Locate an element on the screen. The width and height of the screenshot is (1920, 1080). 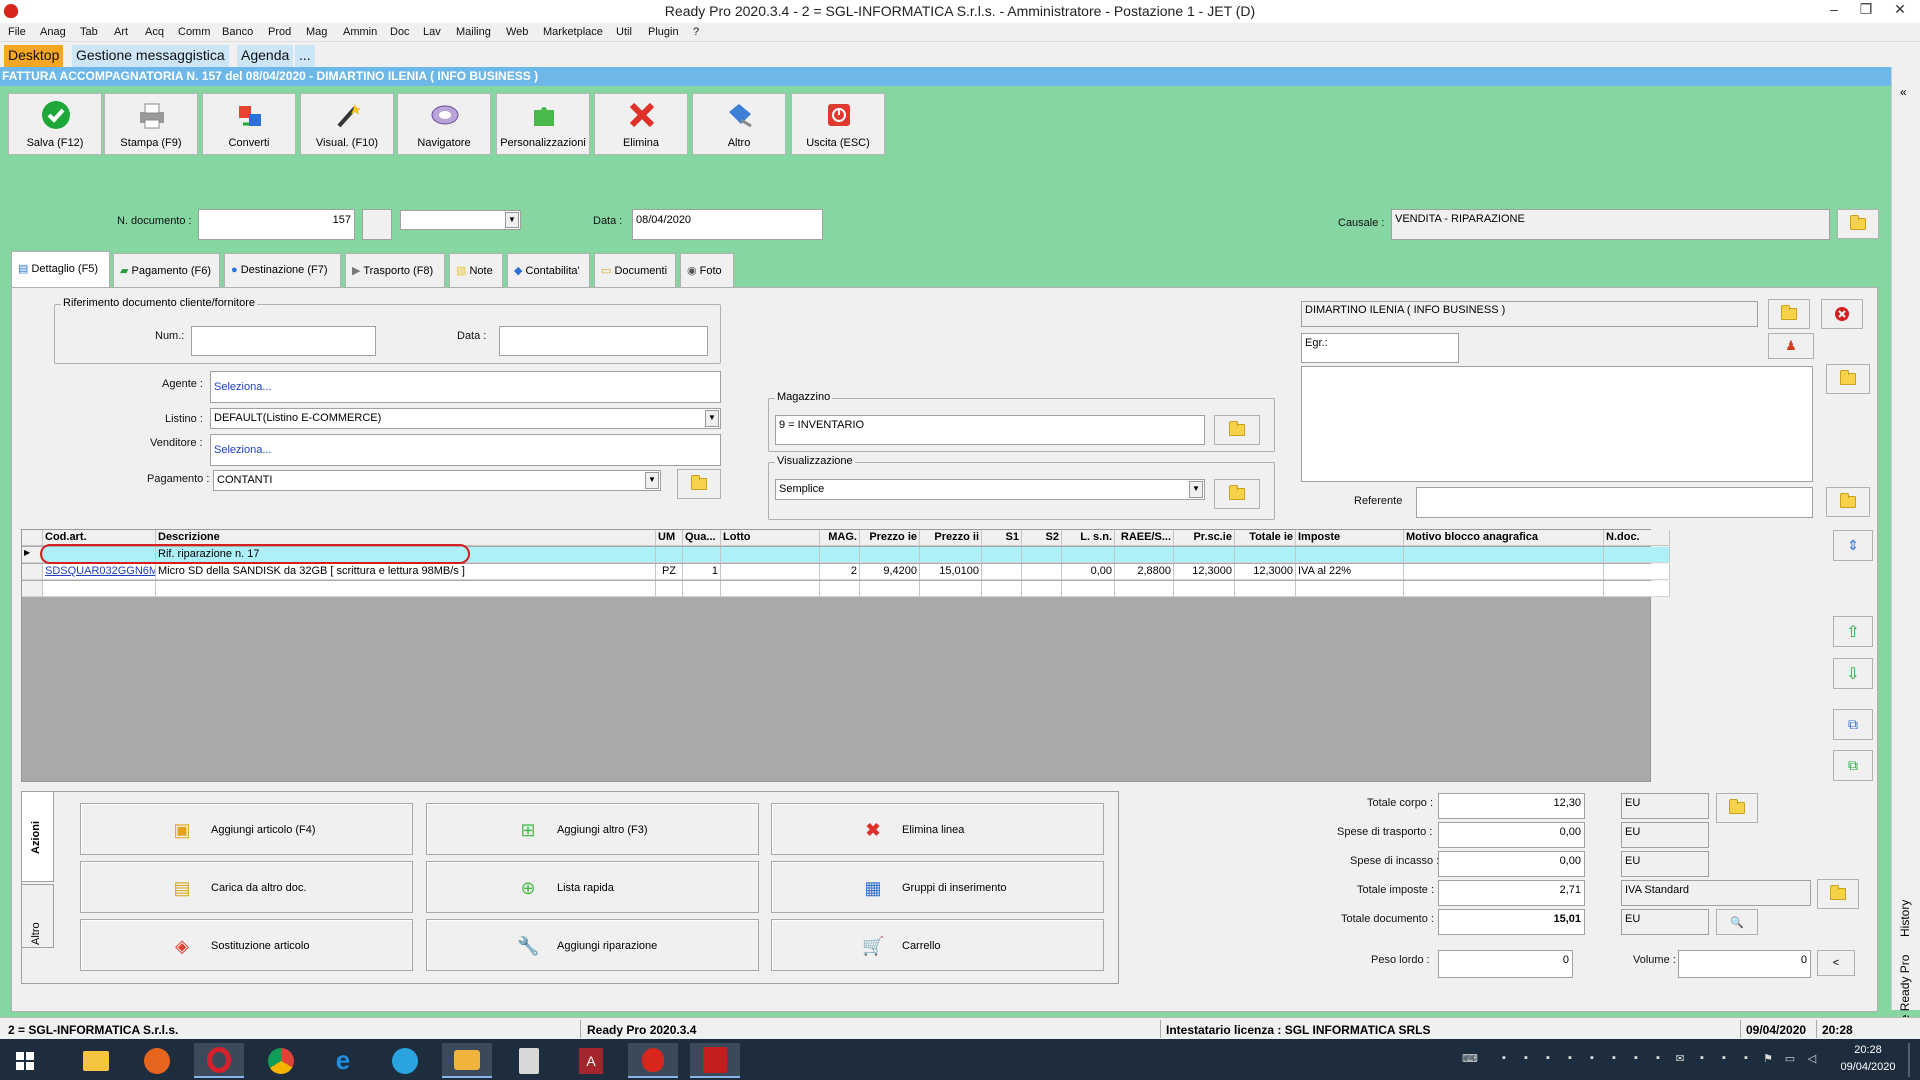
save-button: Salva (F12) is located at coordinates (55, 124).